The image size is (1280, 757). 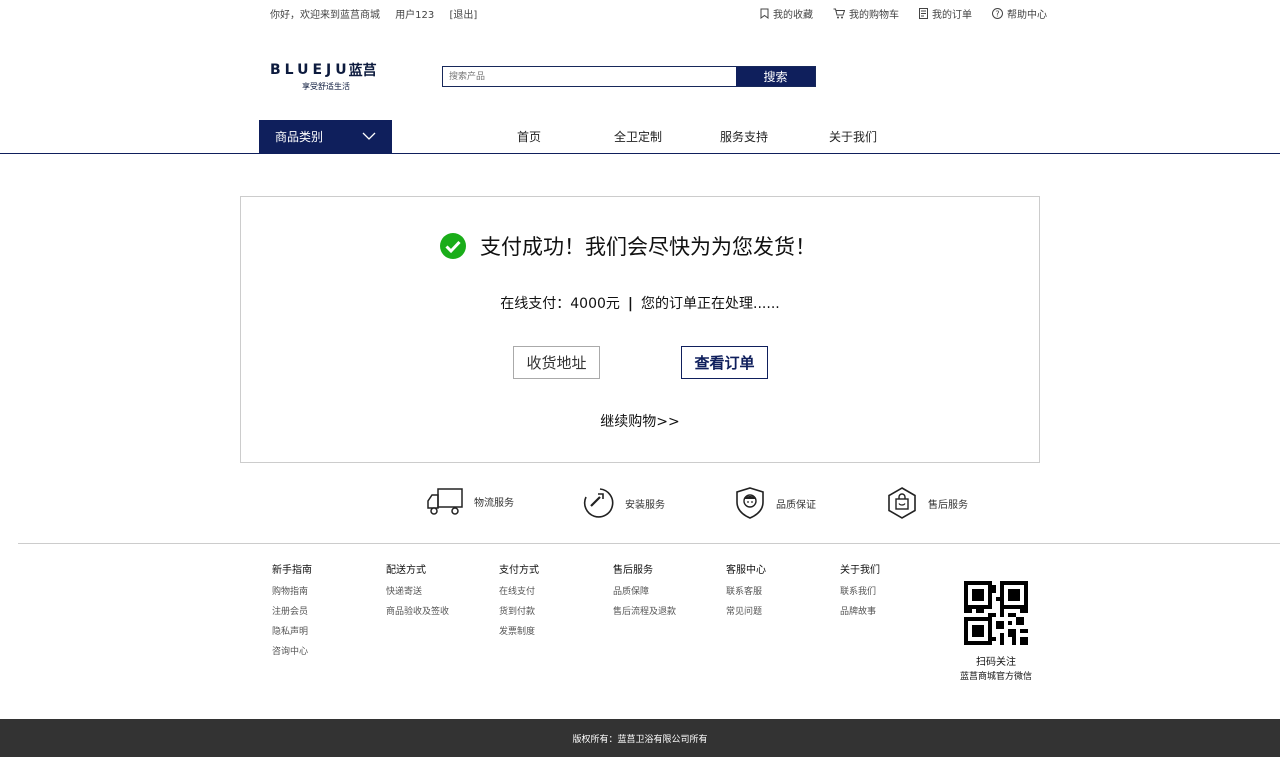 I want to click on footer-col-after-sales: 售后服务 品质保障 售后流程及退款, so click(x=644, y=591).